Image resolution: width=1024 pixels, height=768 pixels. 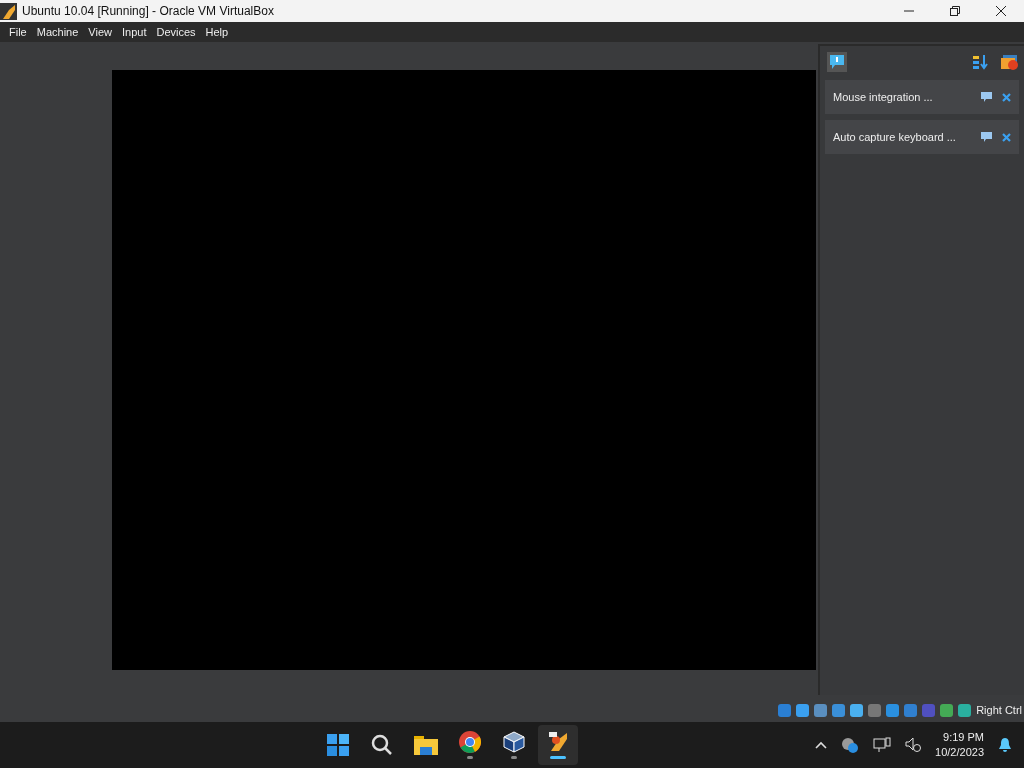 I want to click on menu-item: File, so click(x=18, y=32).